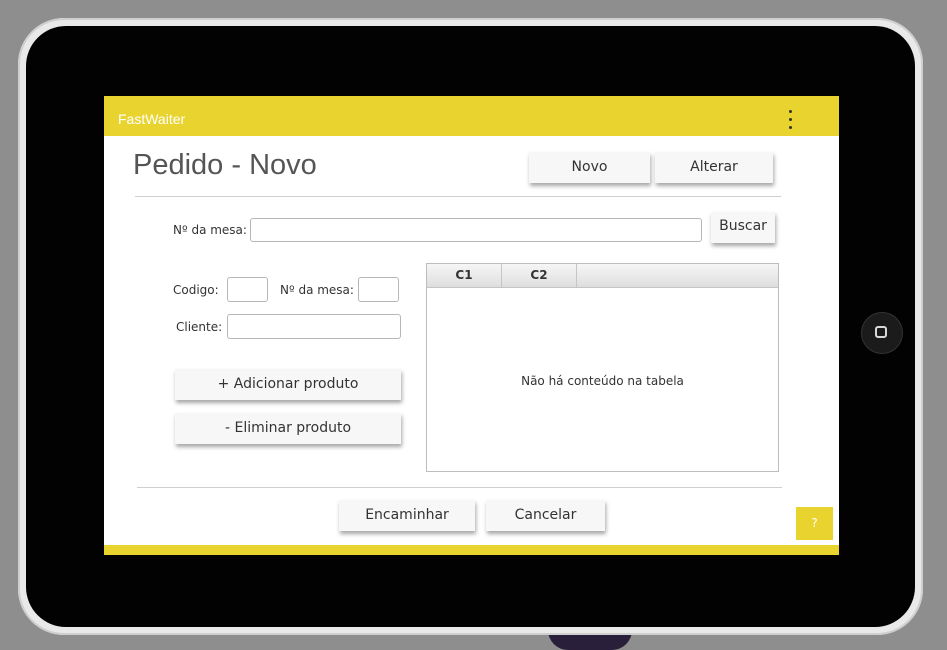 Image resolution: width=947 pixels, height=650 pixels. Describe the element at coordinates (743, 227) in the screenshot. I see `buscar-button: Buscar` at that location.